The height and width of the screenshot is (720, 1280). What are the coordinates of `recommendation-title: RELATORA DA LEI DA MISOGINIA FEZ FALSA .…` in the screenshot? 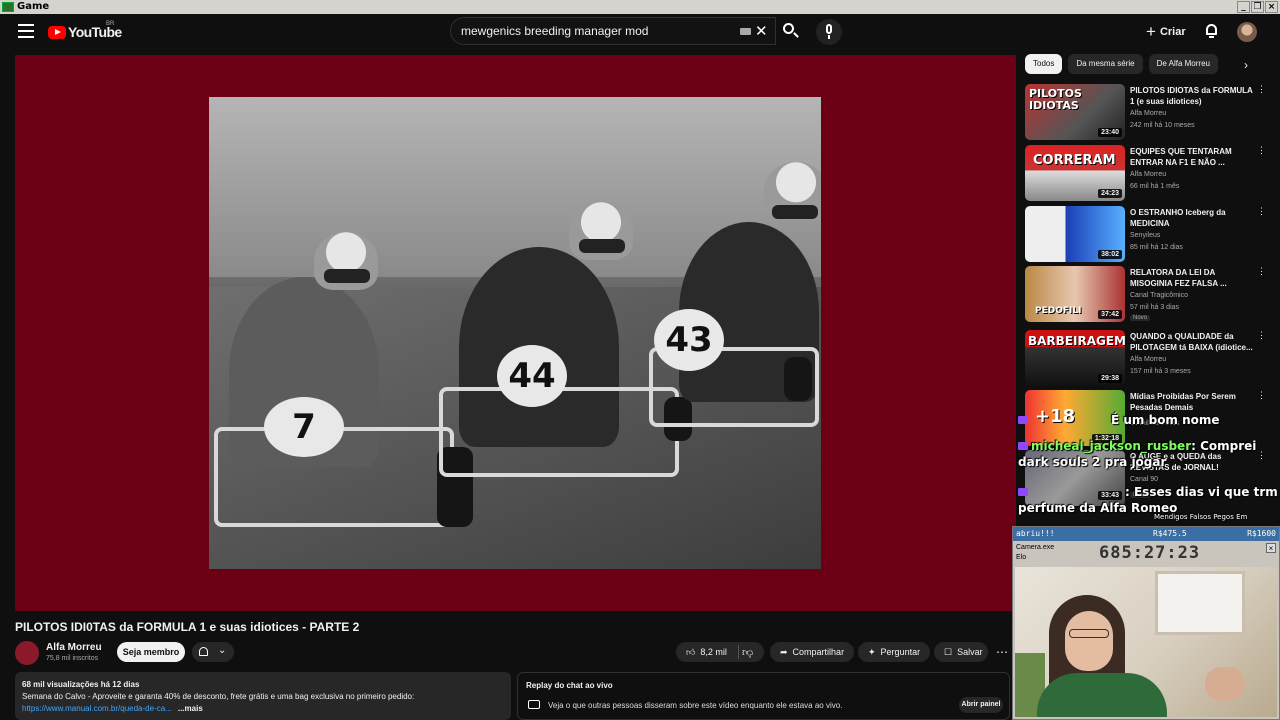 It's located at (1178, 278).